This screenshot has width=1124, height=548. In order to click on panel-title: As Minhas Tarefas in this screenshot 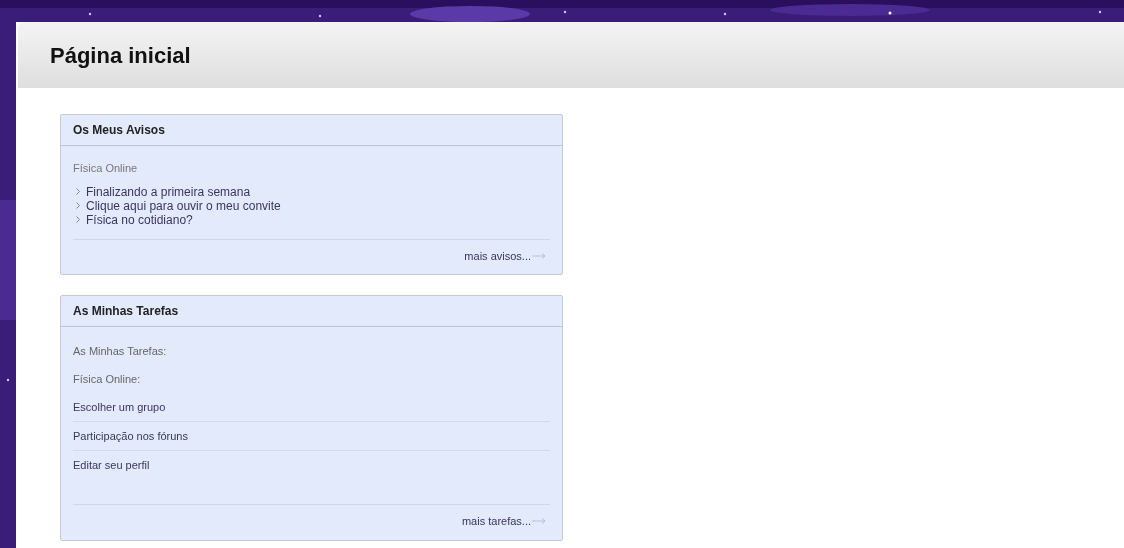, I will do `click(126, 311)`.